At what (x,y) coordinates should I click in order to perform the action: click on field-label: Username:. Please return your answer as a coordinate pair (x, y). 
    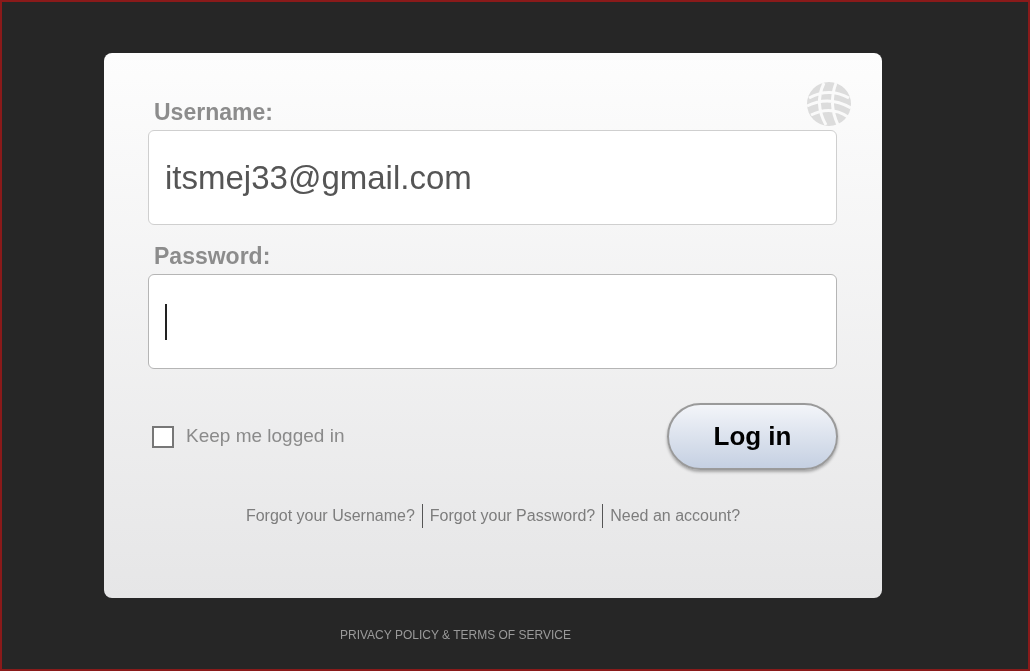
    Looking at the image, I should click on (214, 112).